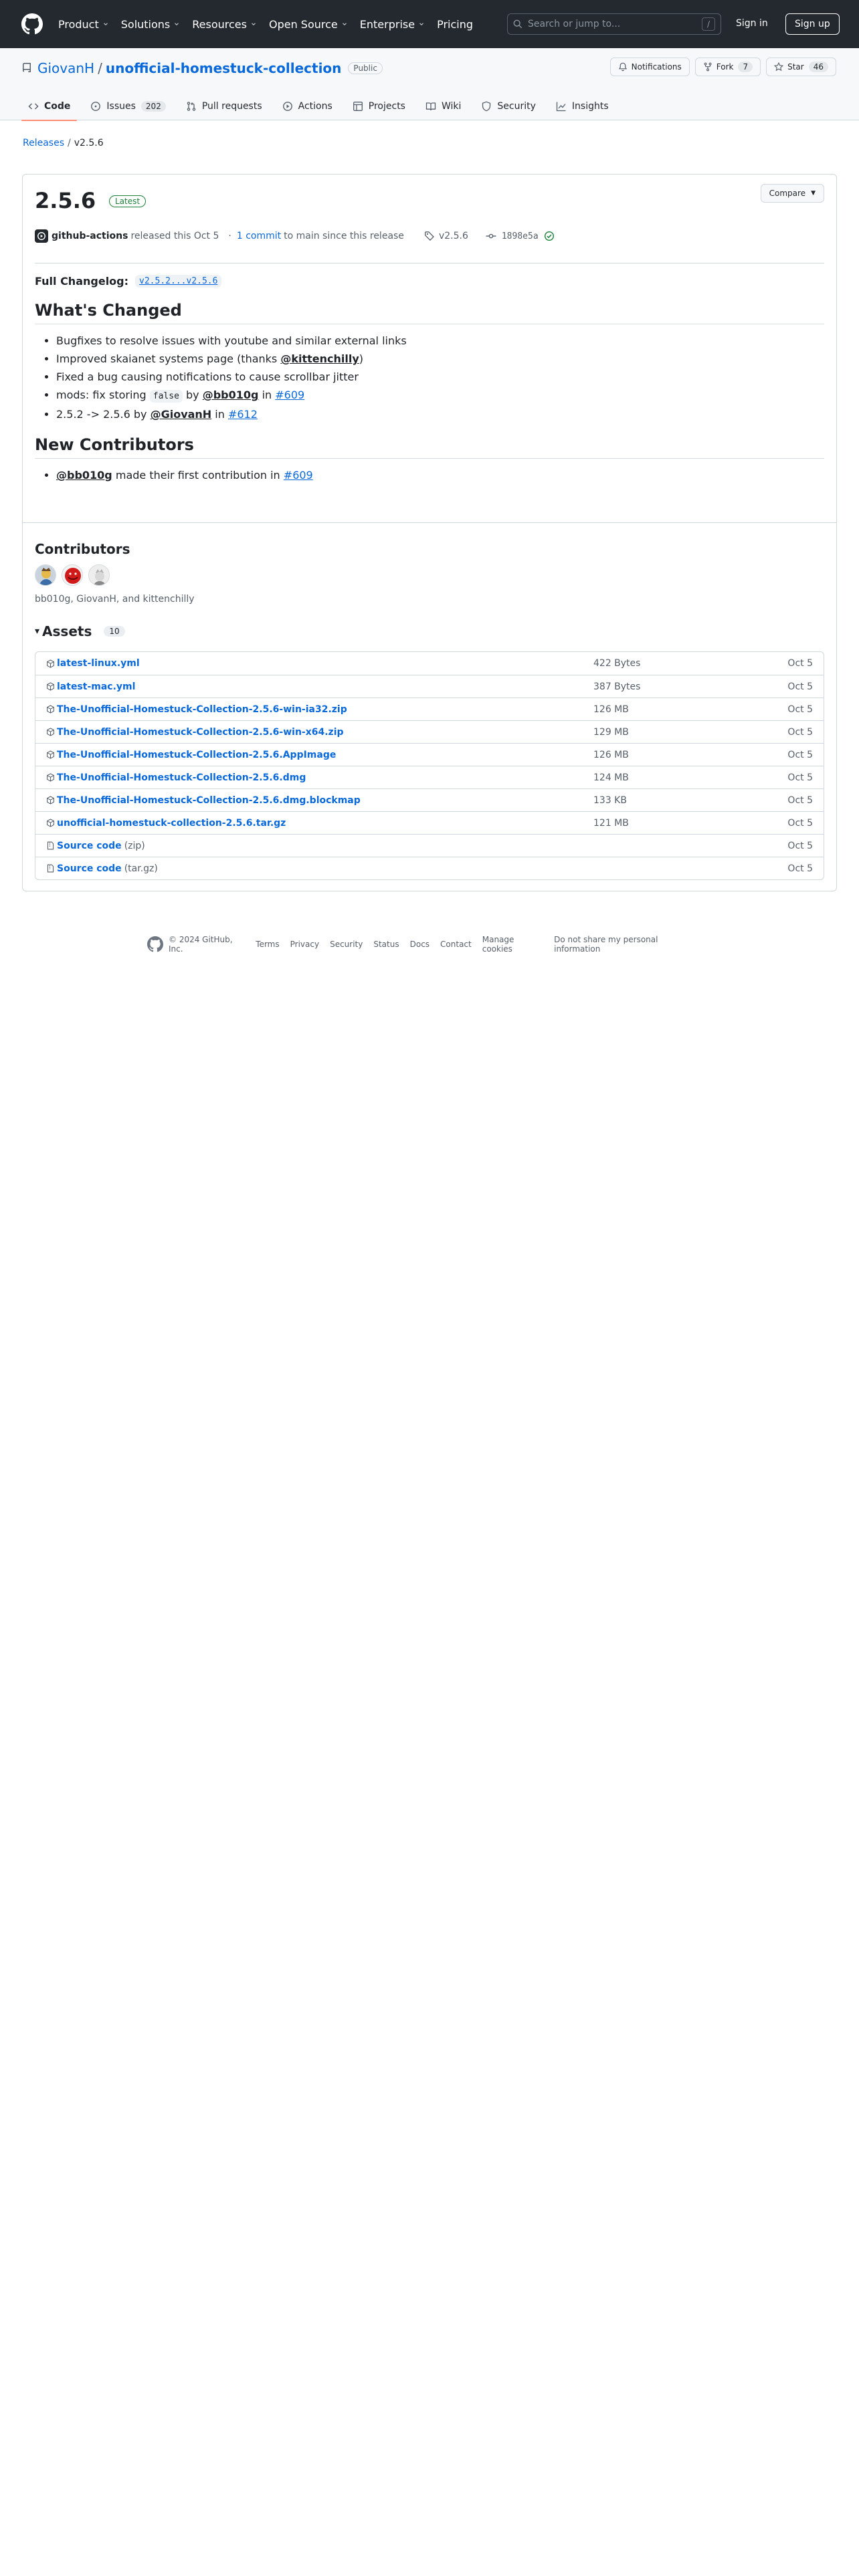 The image size is (859, 2576). What do you see at coordinates (98, 663) in the screenshot?
I see `asset-download-link: latest-linux.yml` at bounding box center [98, 663].